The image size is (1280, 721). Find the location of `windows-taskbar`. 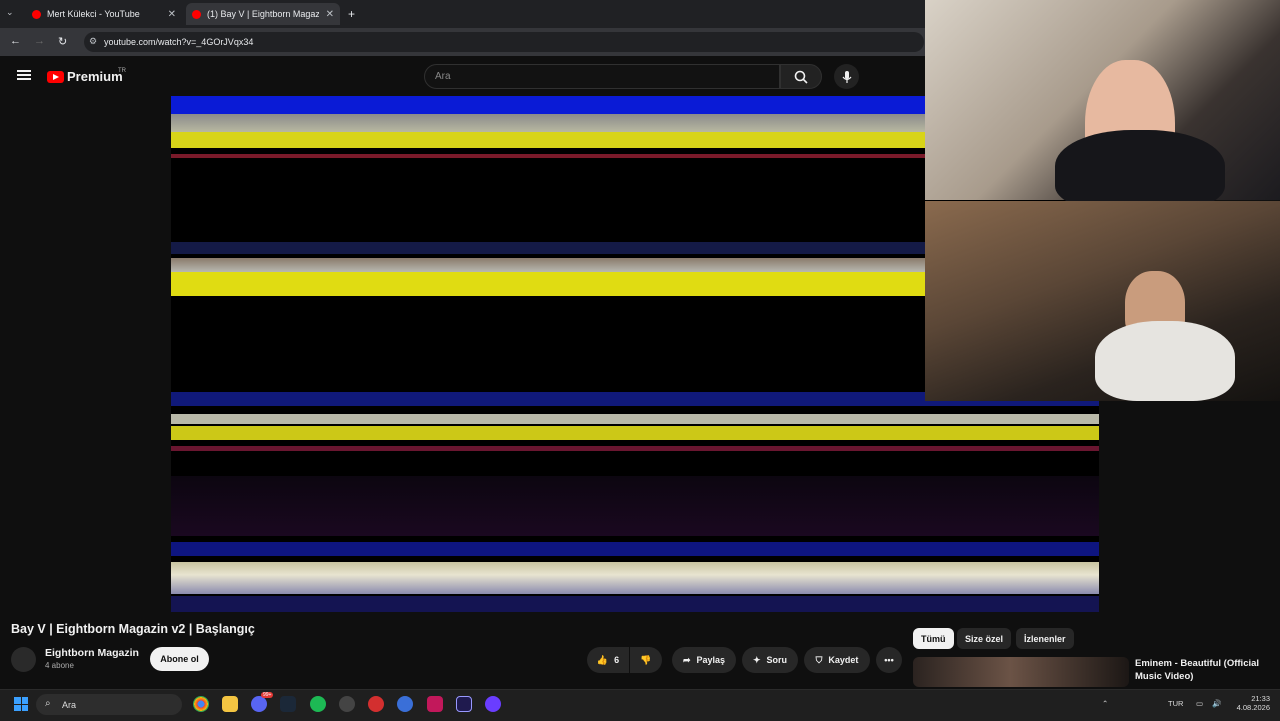

windows-taskbar is located at coordinates (640, 705).